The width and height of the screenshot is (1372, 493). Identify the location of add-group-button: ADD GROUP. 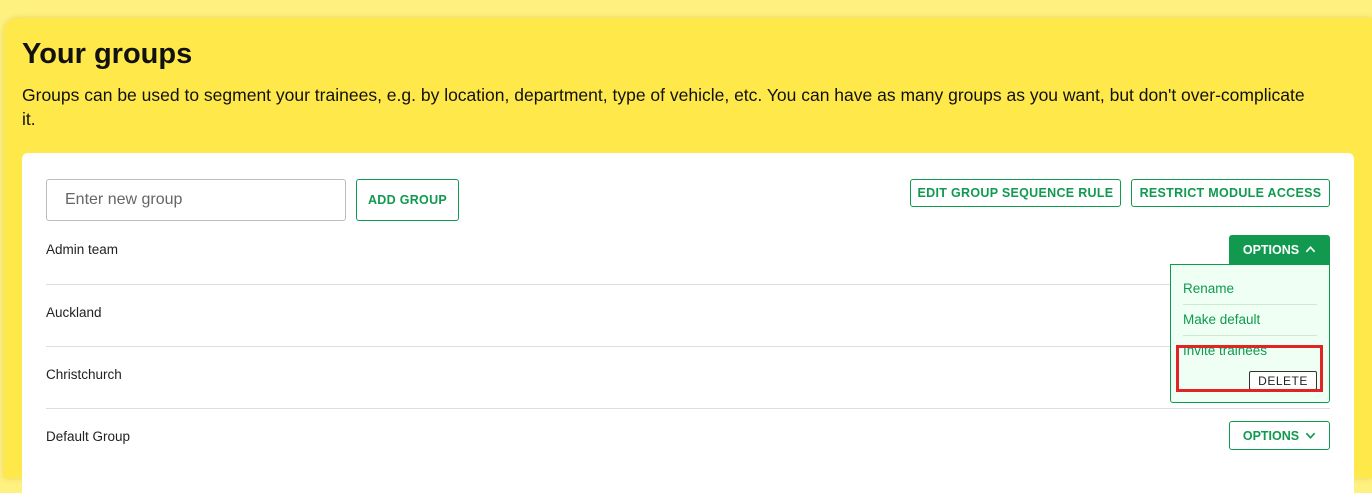
(407, 200).